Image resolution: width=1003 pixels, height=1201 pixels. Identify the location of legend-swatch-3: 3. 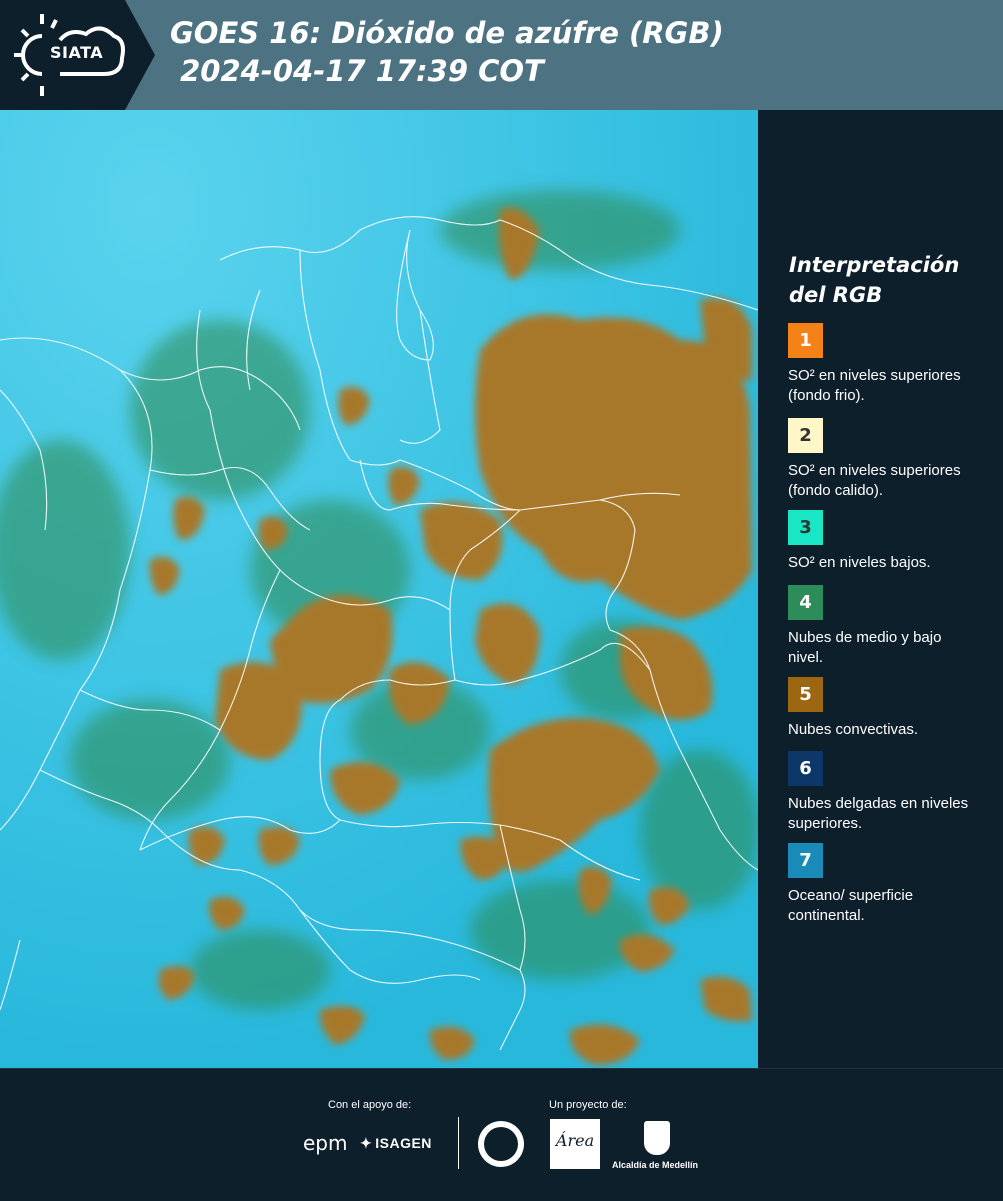
(805, 527).